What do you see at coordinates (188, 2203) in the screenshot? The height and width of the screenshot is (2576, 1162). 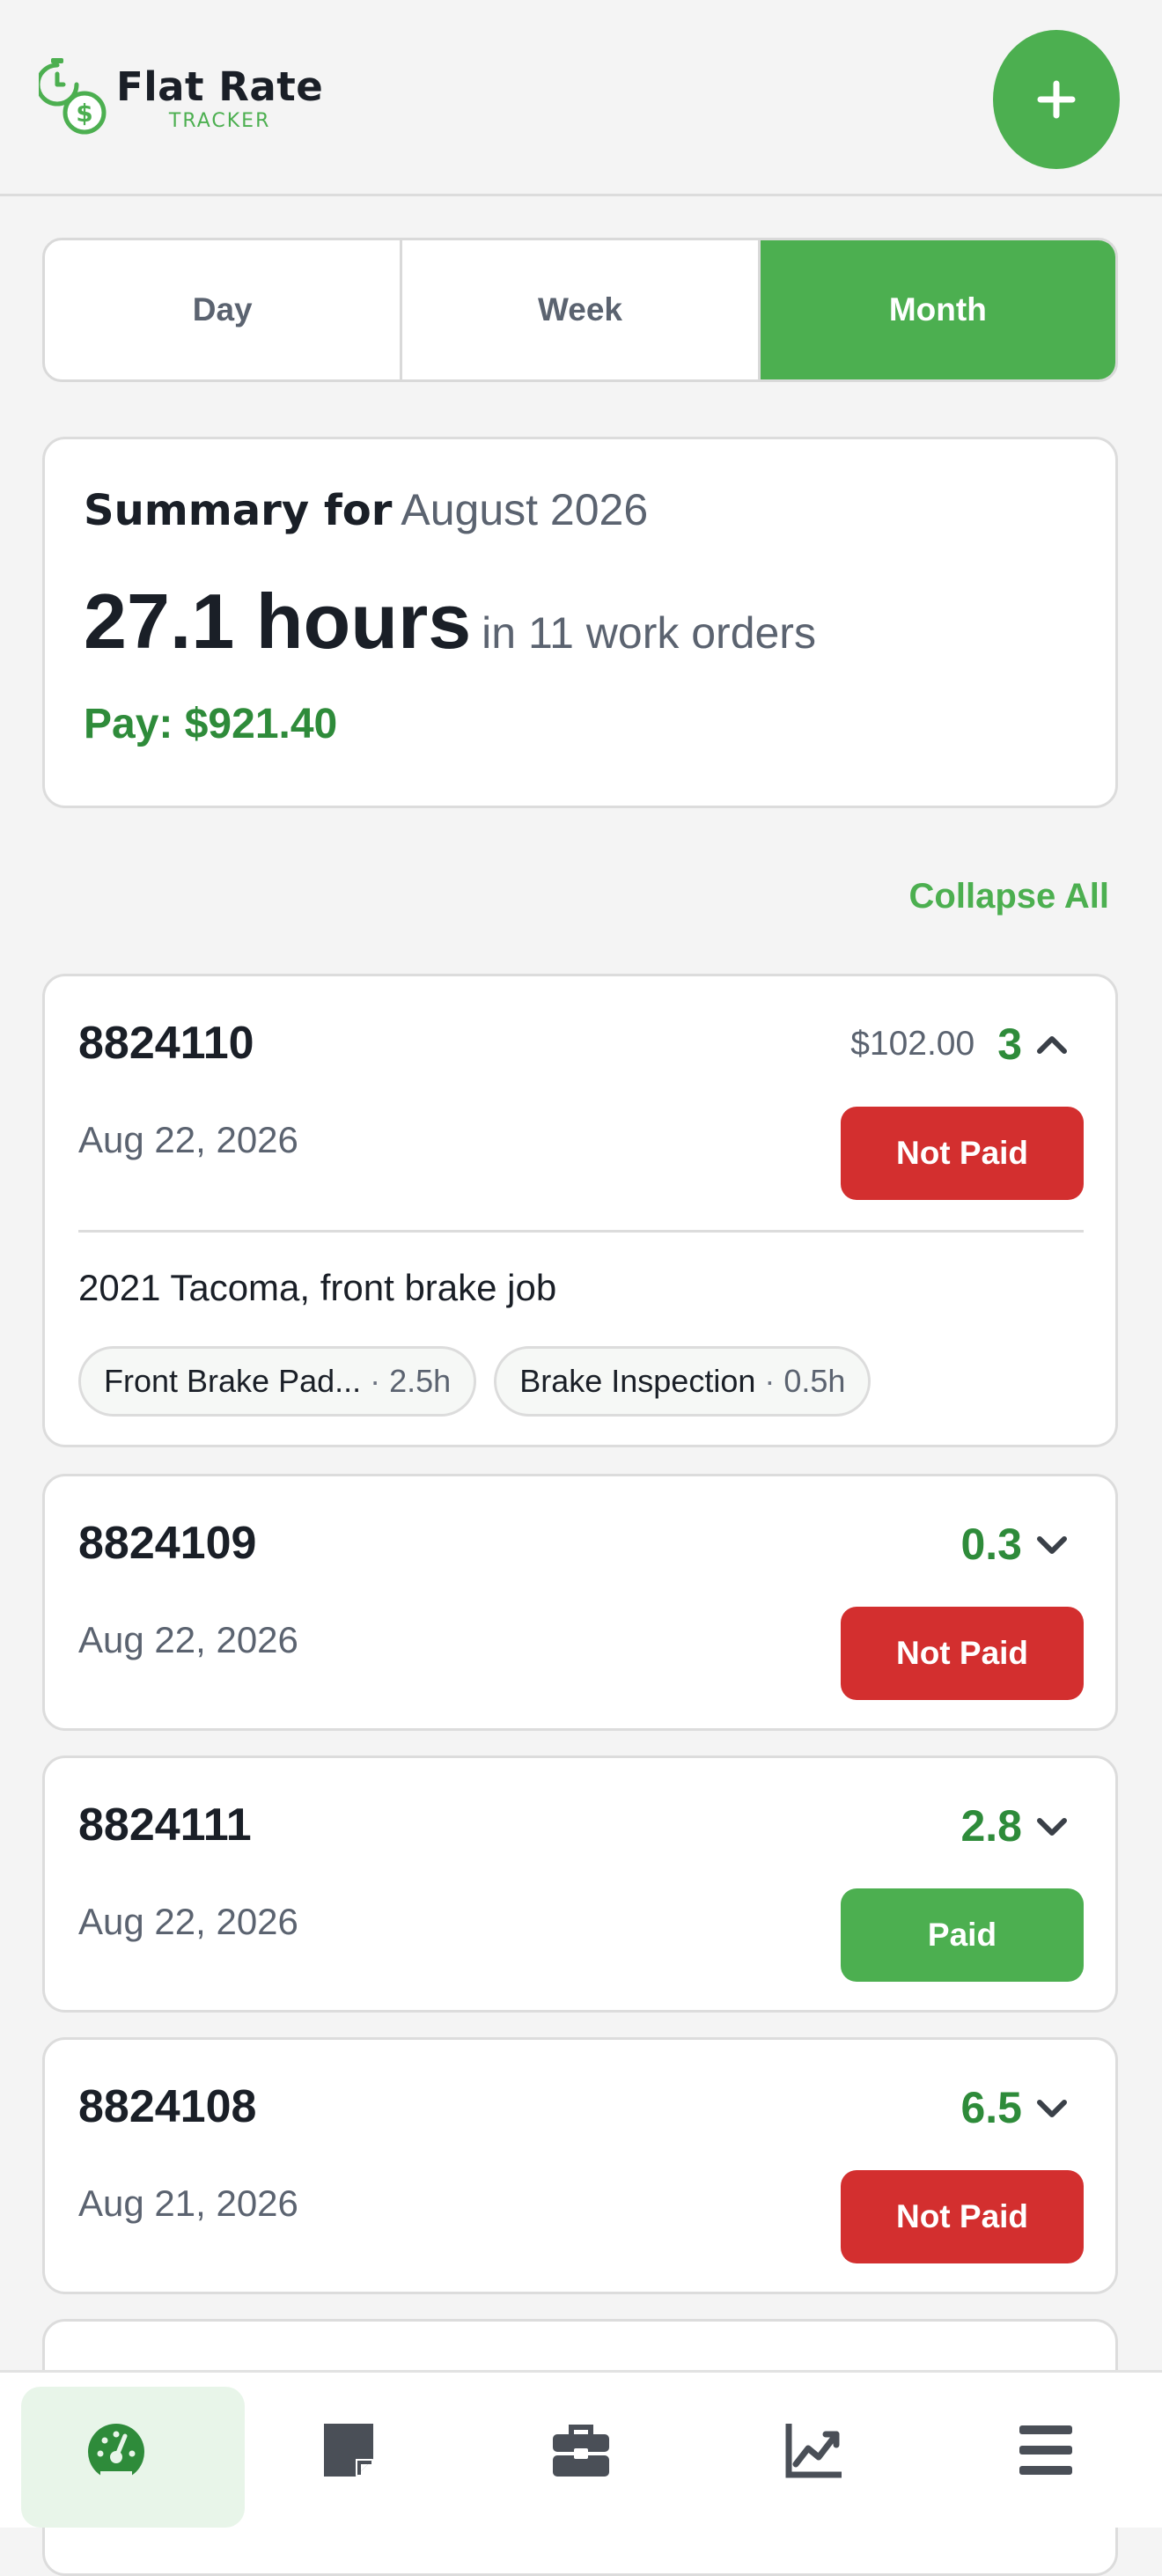 I see `work-order-date: Aug 21, 2026` at bounding box center [188, 2203].